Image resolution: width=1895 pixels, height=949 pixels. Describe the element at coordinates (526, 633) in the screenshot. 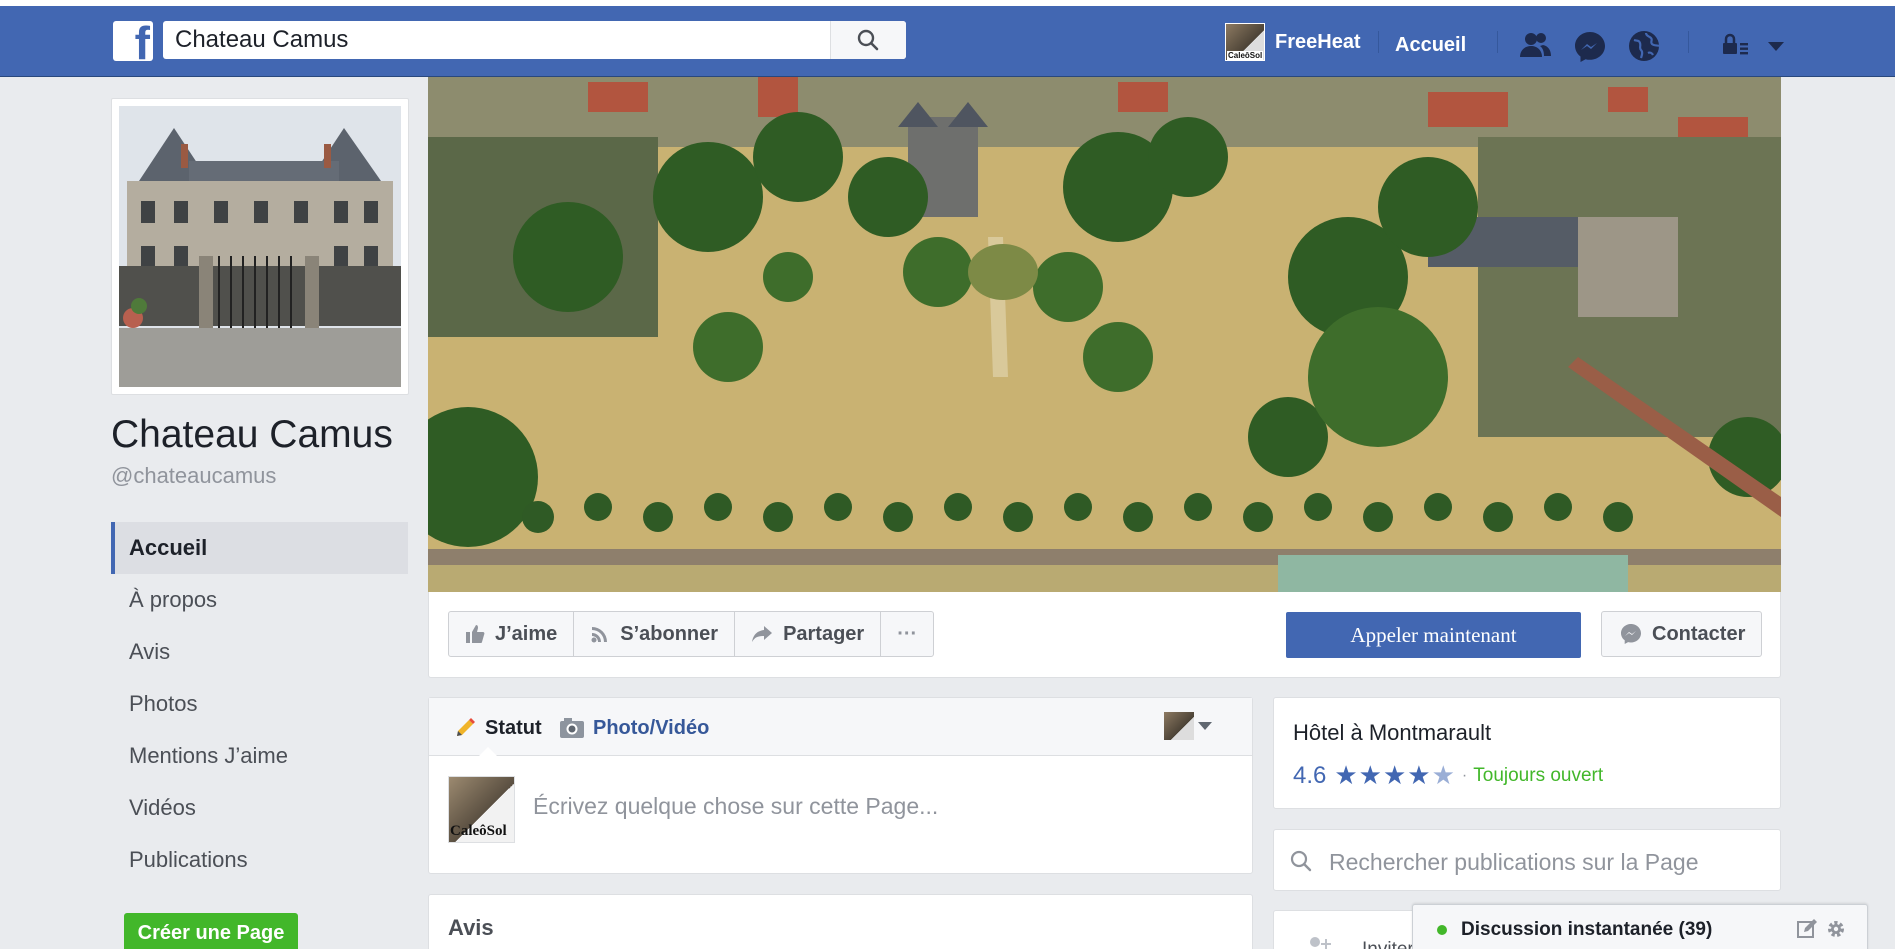

I see `like-label: J’aime` at that location.